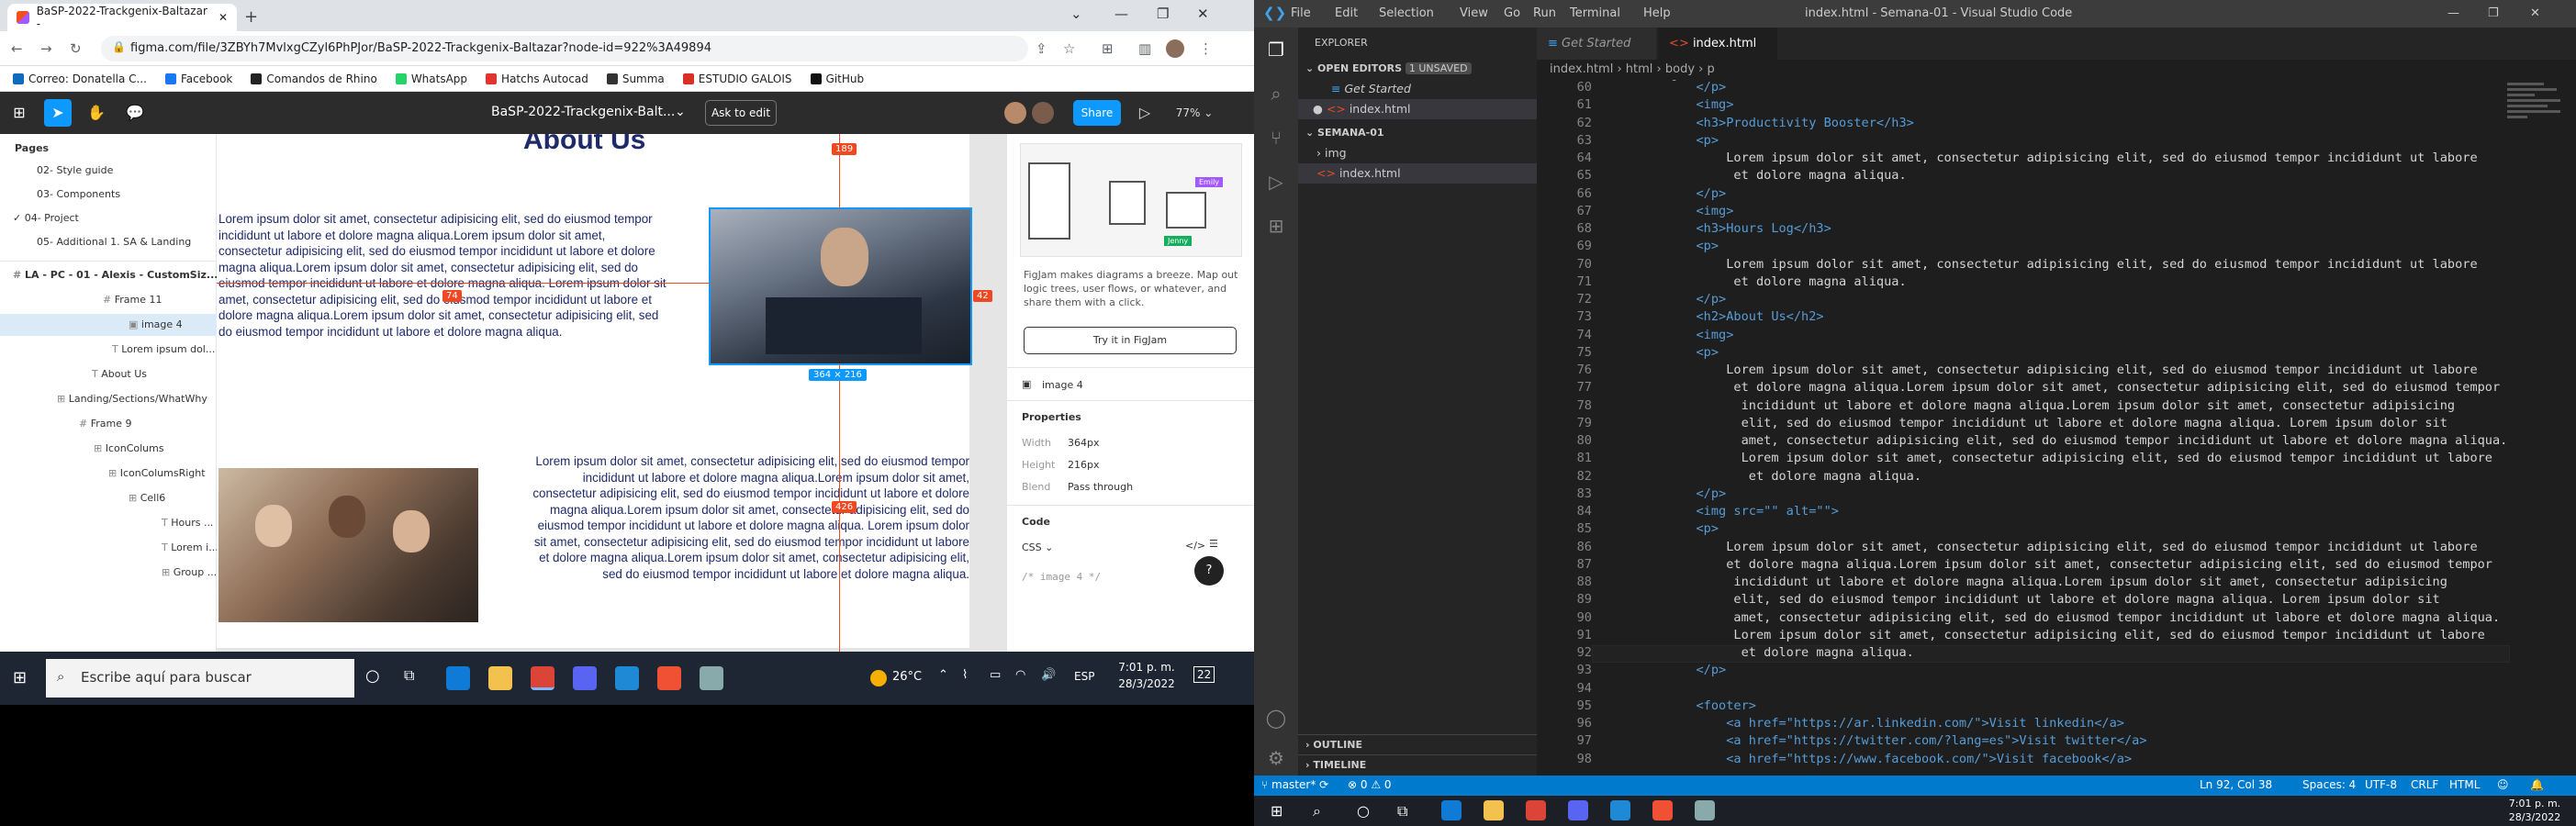  I want to click on minimize-icon: —, so click(1121, 14).